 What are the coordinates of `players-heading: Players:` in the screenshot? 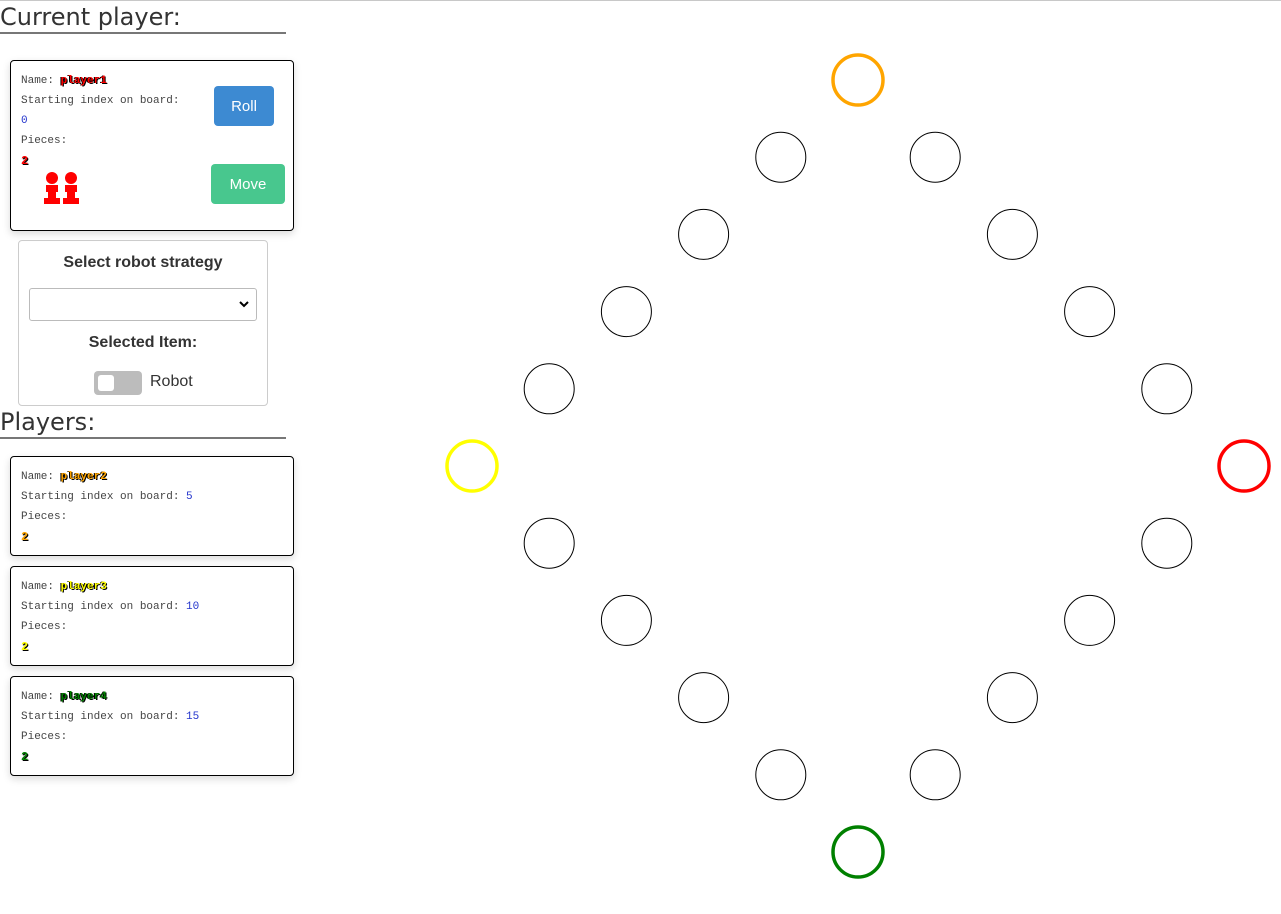 It's located at (143, 423).